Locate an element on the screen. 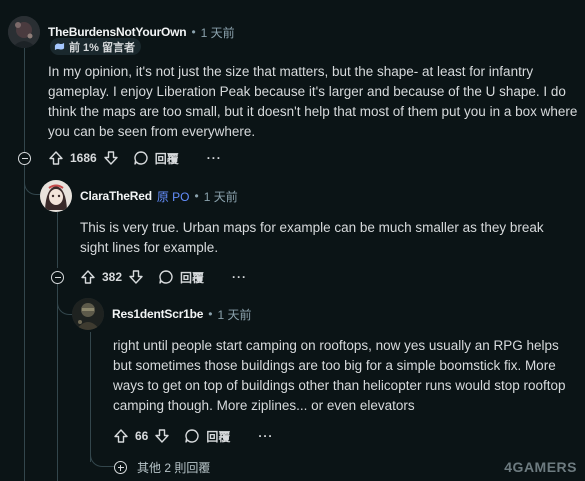 The image size is (585, 481). comment-header: Res1dentScr1be • 1 天前 is located at coordinates (161, 314).